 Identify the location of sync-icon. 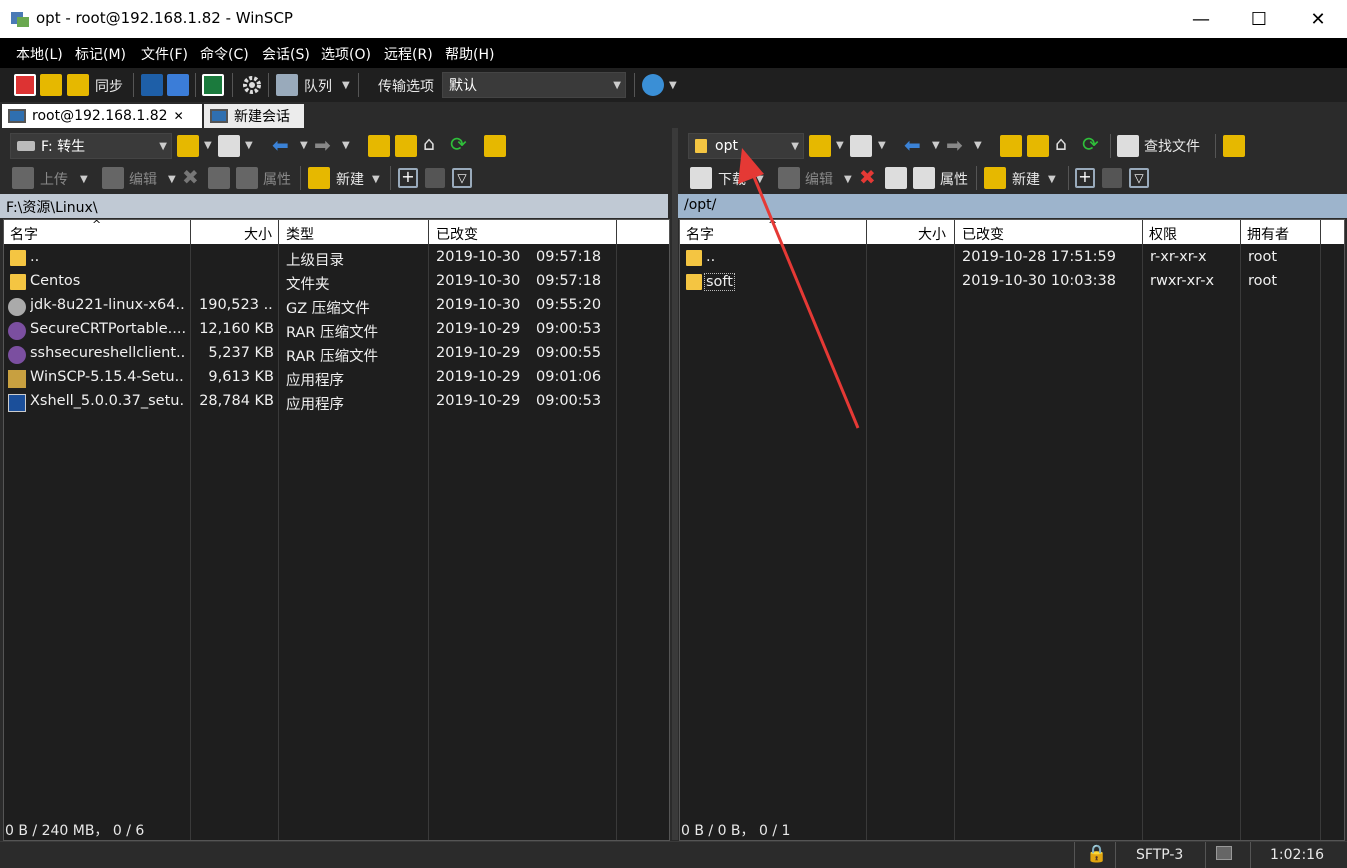
(78, 85).